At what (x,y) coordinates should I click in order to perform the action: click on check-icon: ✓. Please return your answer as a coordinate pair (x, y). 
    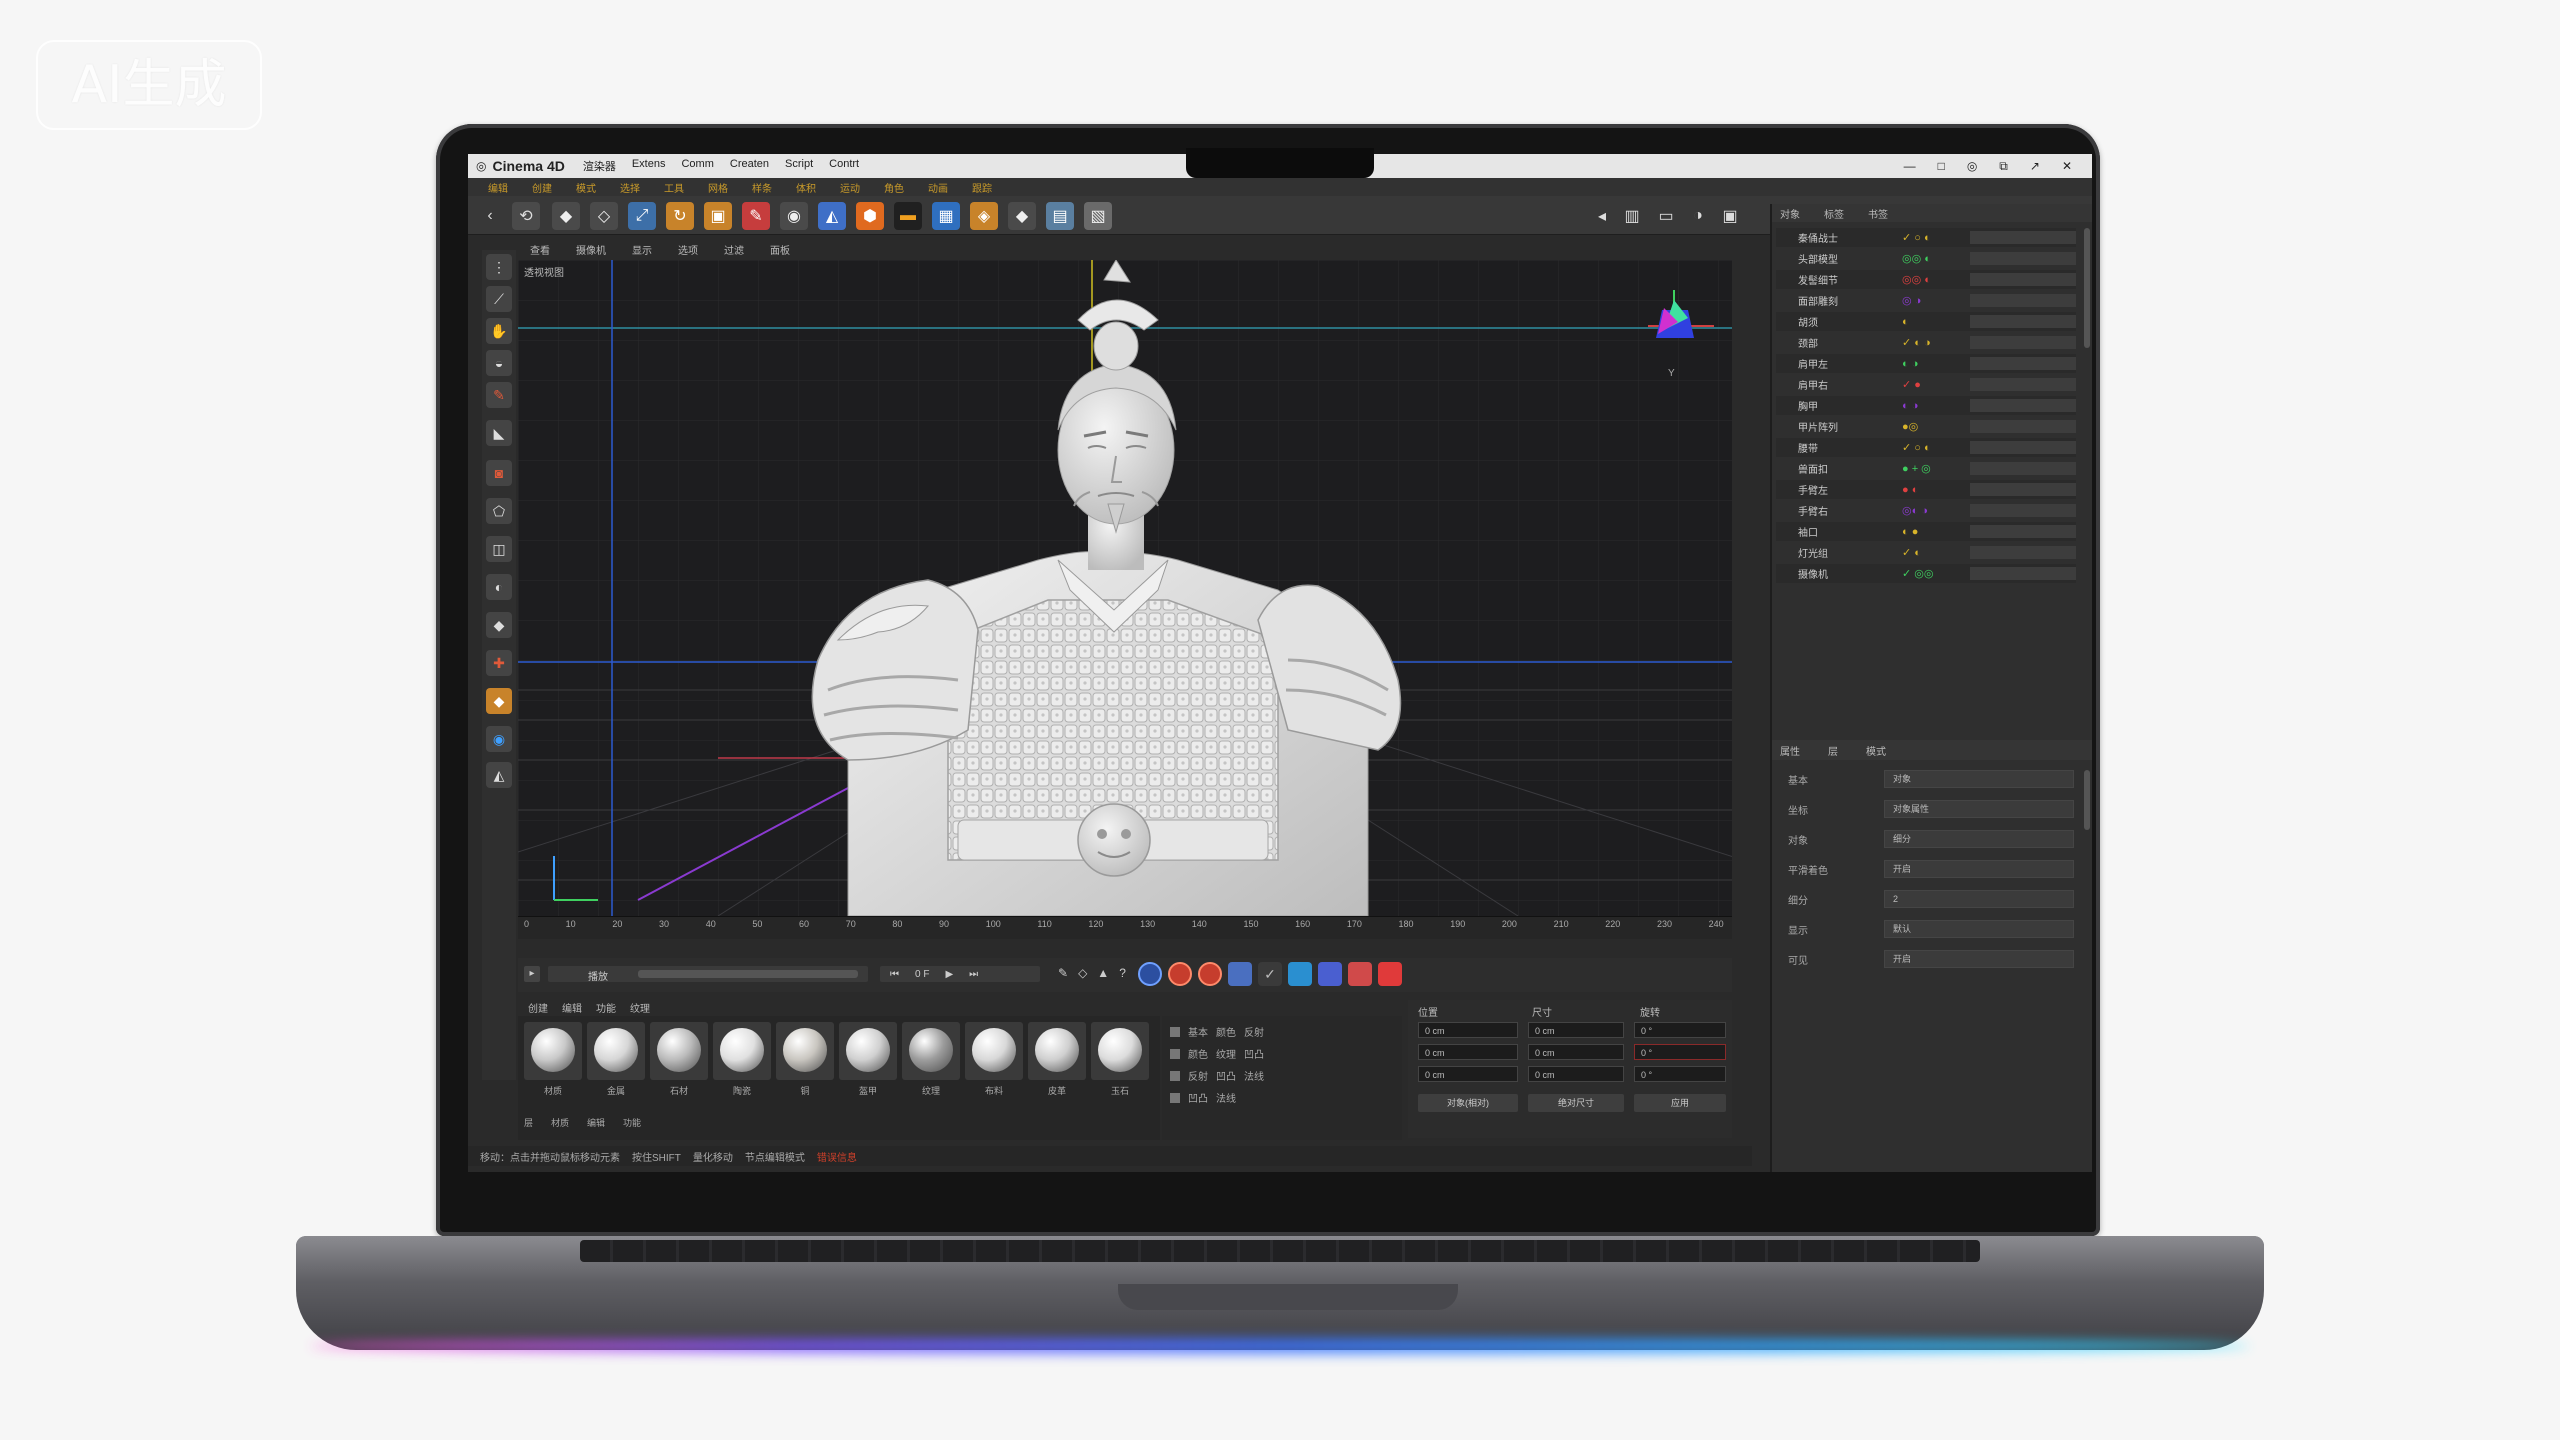
    Looking at the image, I should click on (1270, 974).